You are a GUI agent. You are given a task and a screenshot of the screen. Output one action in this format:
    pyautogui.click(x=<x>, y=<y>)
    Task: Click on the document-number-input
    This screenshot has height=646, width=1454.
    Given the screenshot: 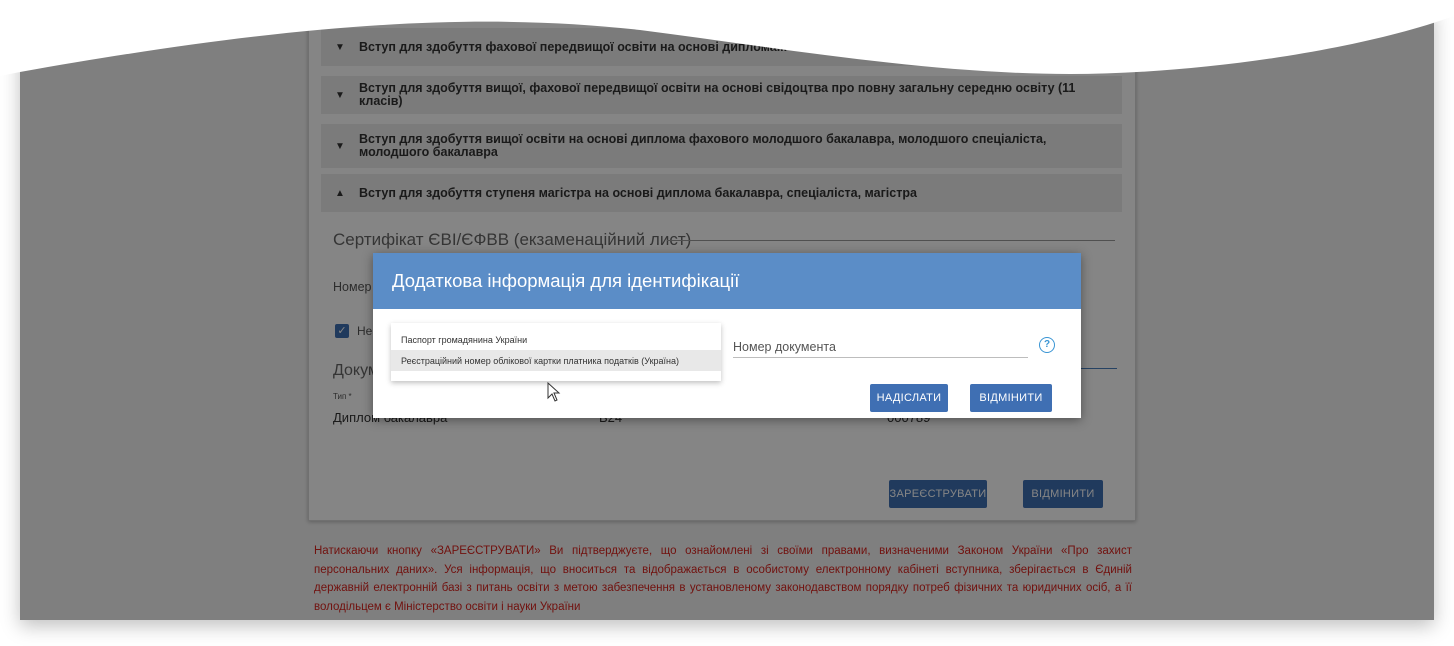 What is the action you would take?
    pyautogui.click(x=880, y=347)
    